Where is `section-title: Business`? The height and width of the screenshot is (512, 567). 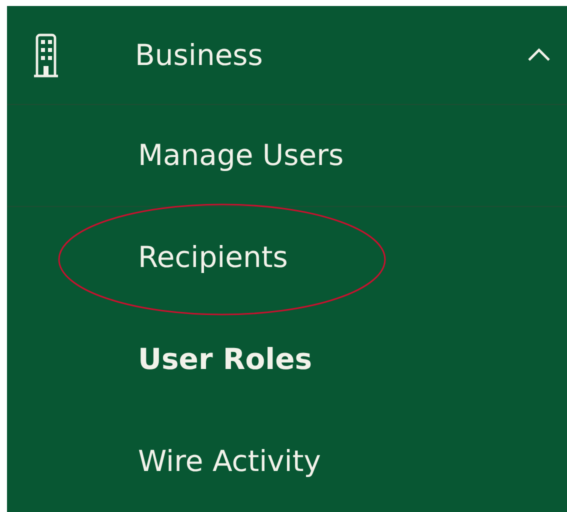
section-title: Business is located at coordinates (331, 55).